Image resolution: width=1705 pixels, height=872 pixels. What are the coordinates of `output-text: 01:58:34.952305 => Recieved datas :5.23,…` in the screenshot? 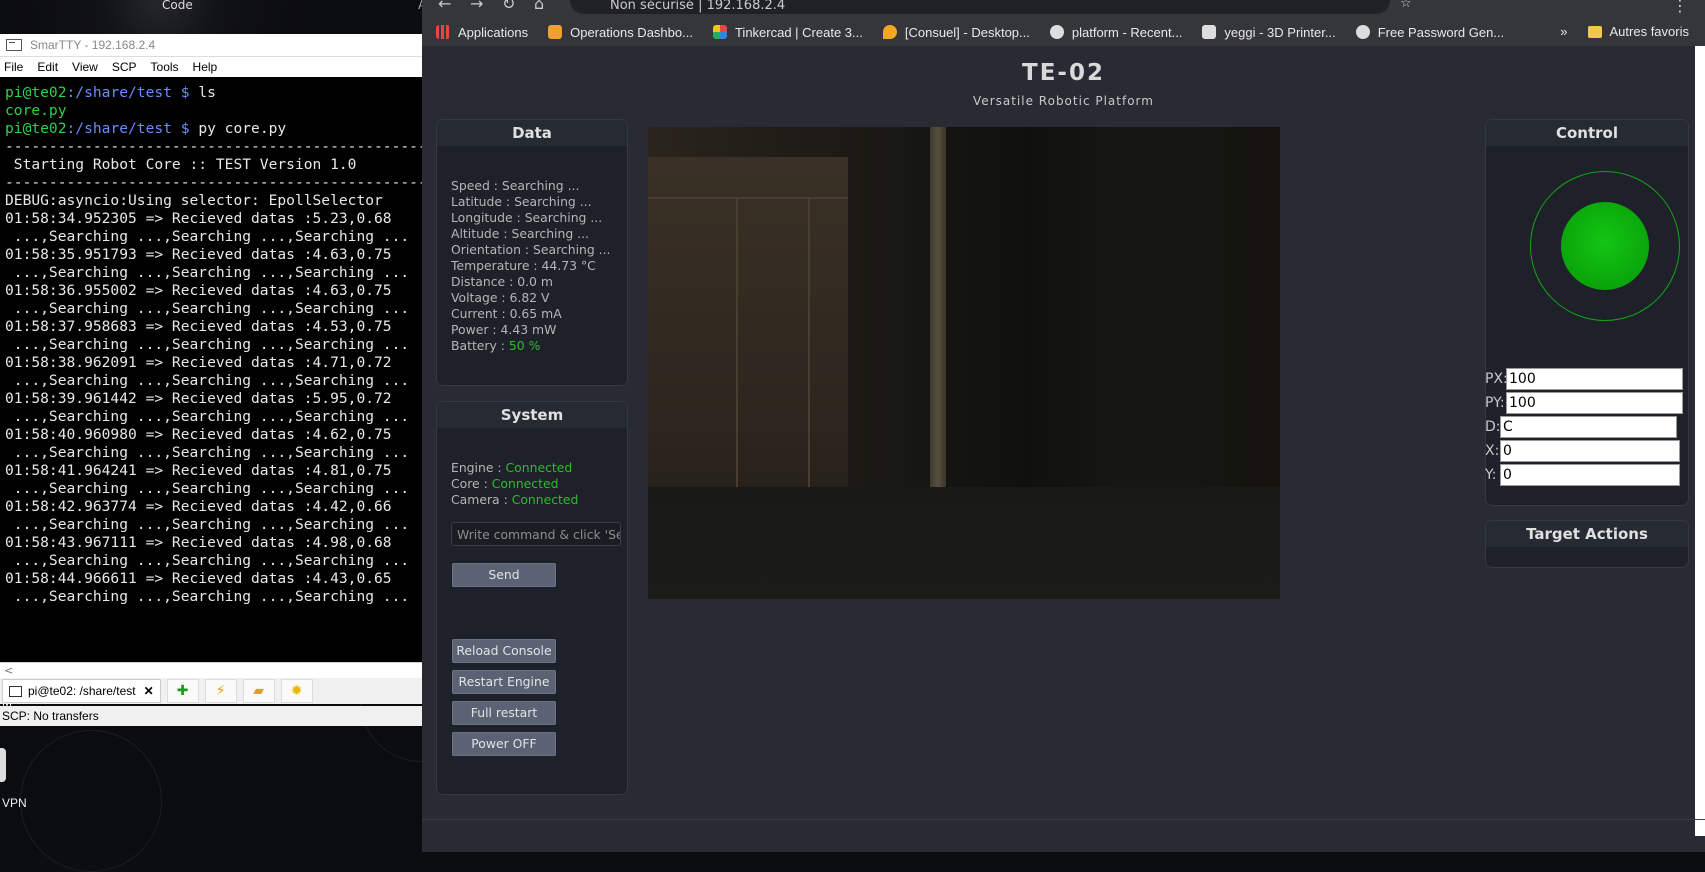 It's located at (198, 218).